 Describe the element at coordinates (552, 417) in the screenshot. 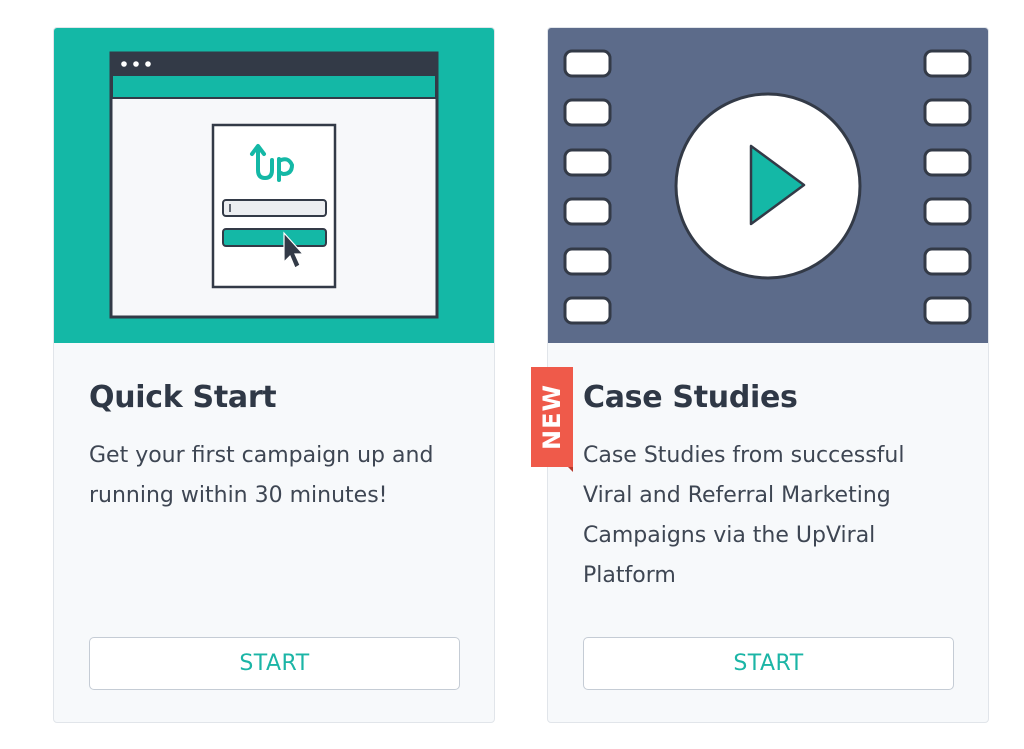

I see `new-badge-label: NEW` at that location.